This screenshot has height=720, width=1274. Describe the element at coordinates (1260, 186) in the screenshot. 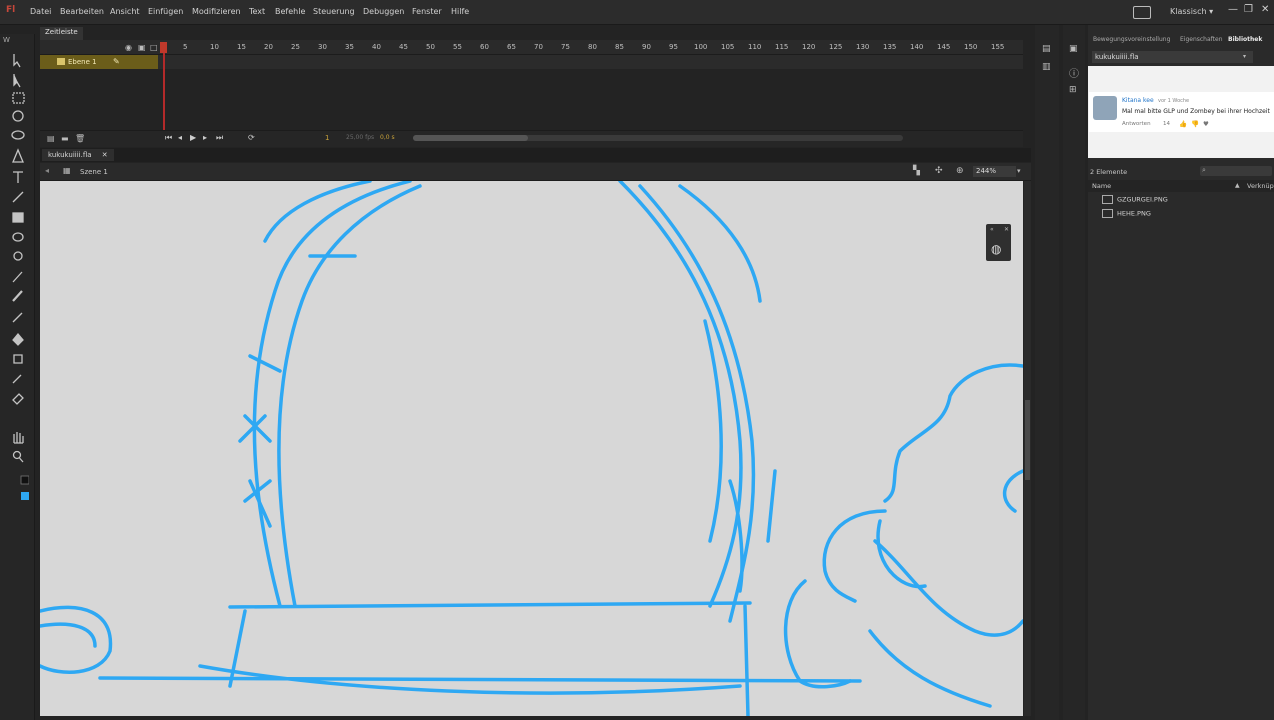

I see `column-linkage: Verknüpf` at that location.